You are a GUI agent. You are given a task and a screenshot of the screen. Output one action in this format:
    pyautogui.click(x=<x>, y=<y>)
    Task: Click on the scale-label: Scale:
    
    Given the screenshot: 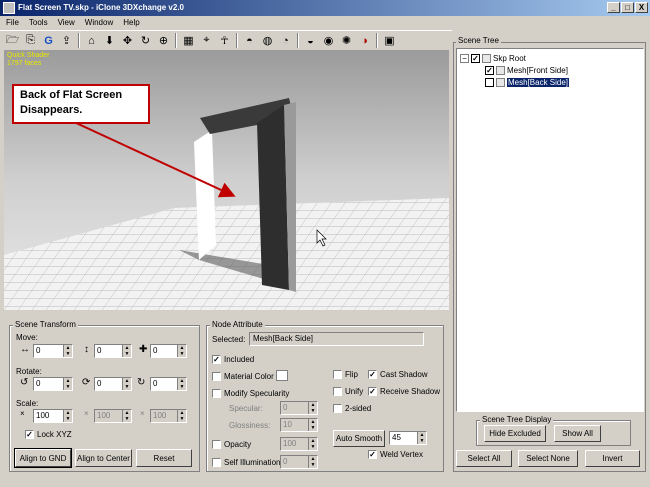 What is the action you would take?
    pyautogui.click(x=27, y=403)
    